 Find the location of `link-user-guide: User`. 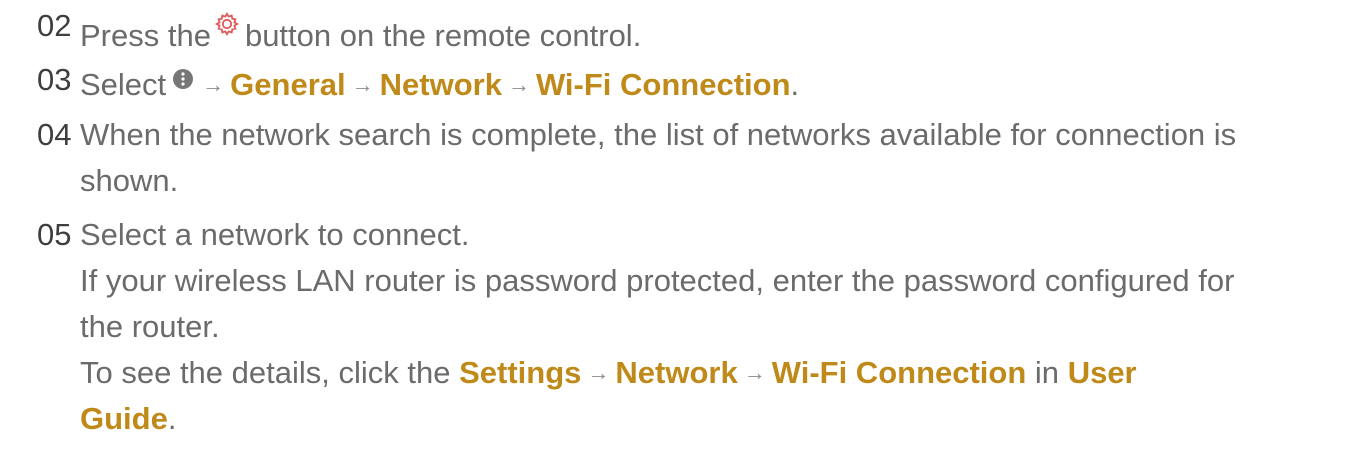

link-user-guide: User is located at coordinates (1102, 372).